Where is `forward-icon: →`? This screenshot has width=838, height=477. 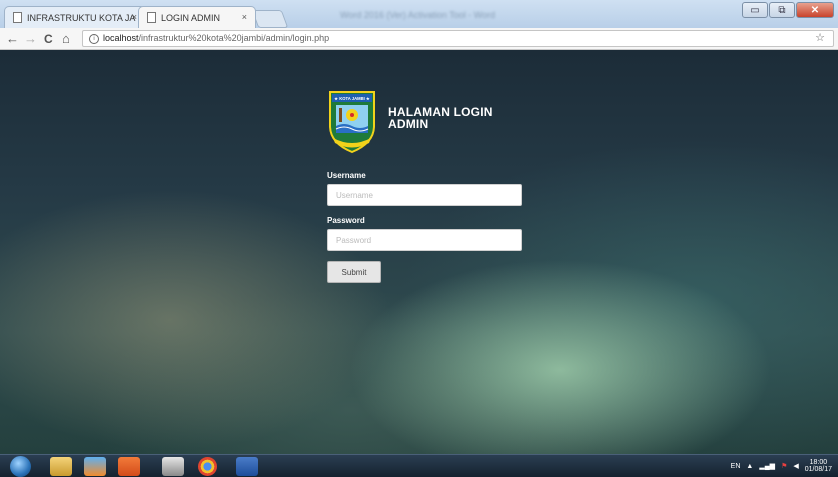
forward-icon: → is located at coordinates (30, 39).